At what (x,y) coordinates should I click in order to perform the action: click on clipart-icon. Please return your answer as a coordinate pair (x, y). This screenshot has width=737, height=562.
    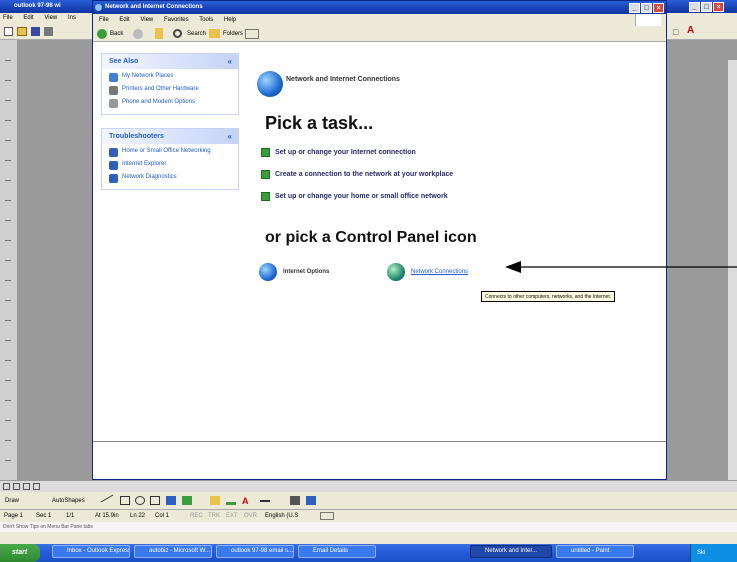
    Looking at the image, I should click on (187, 500).